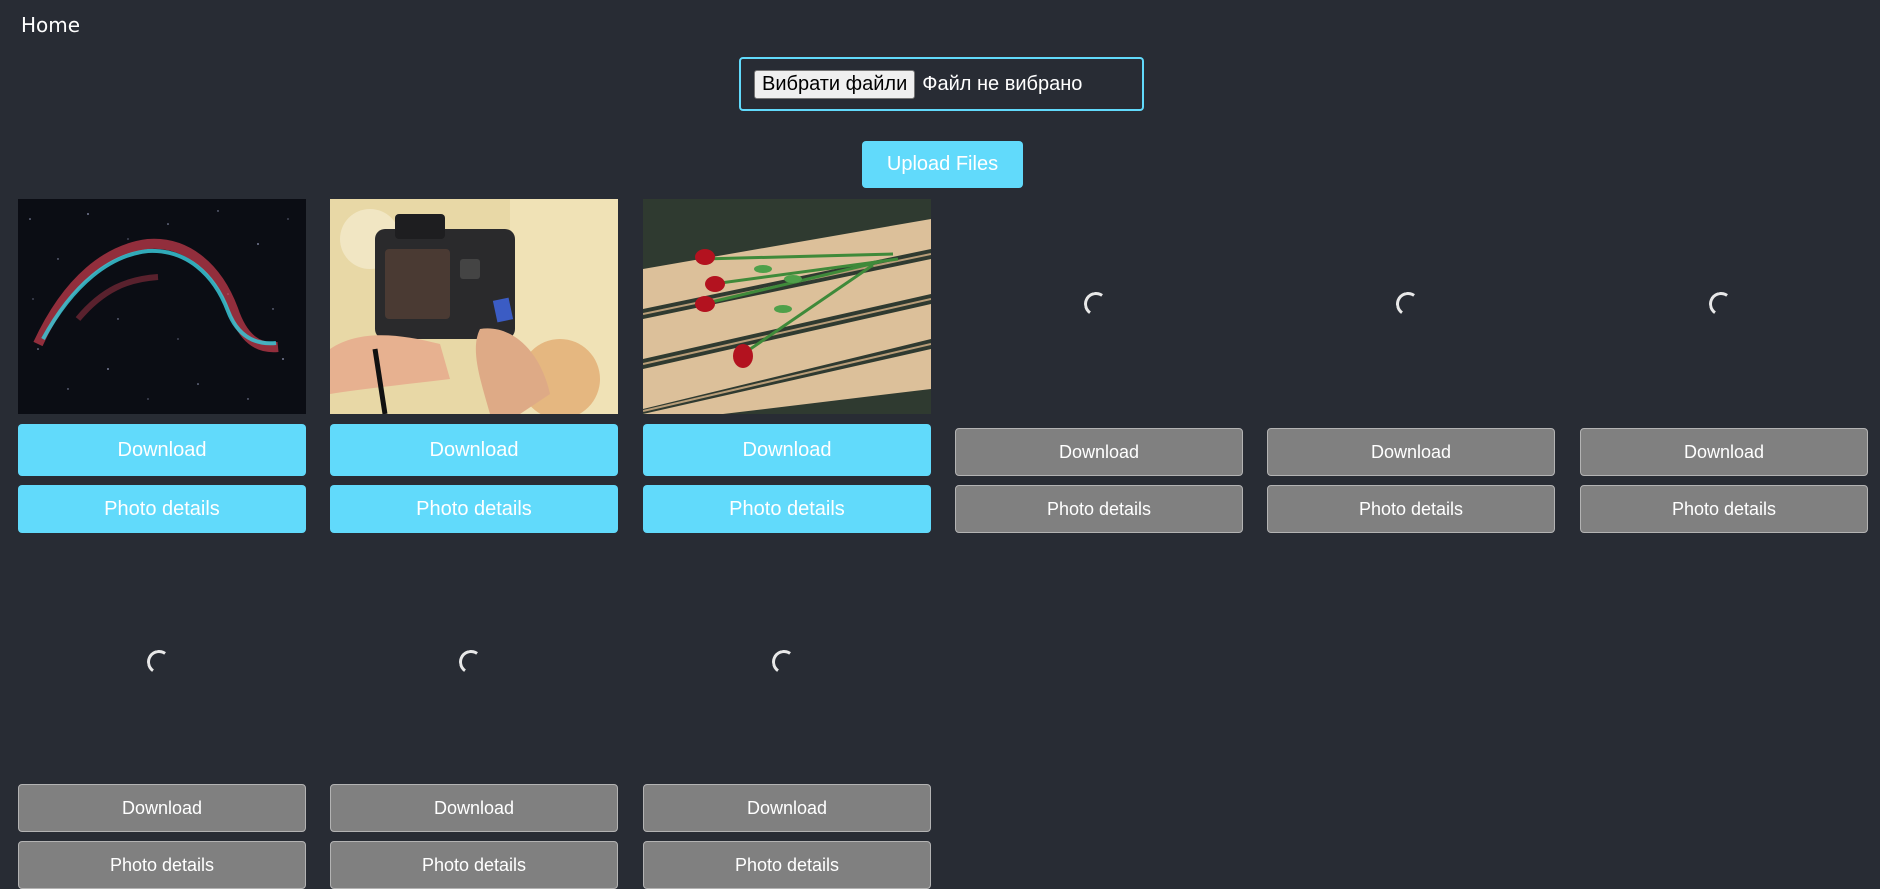 The image size is (1880, 889). What do you see at coordinates (787, 306) in the screenshot?
I see `photo-thumbnail-roses` at bounding box center [787, 306].